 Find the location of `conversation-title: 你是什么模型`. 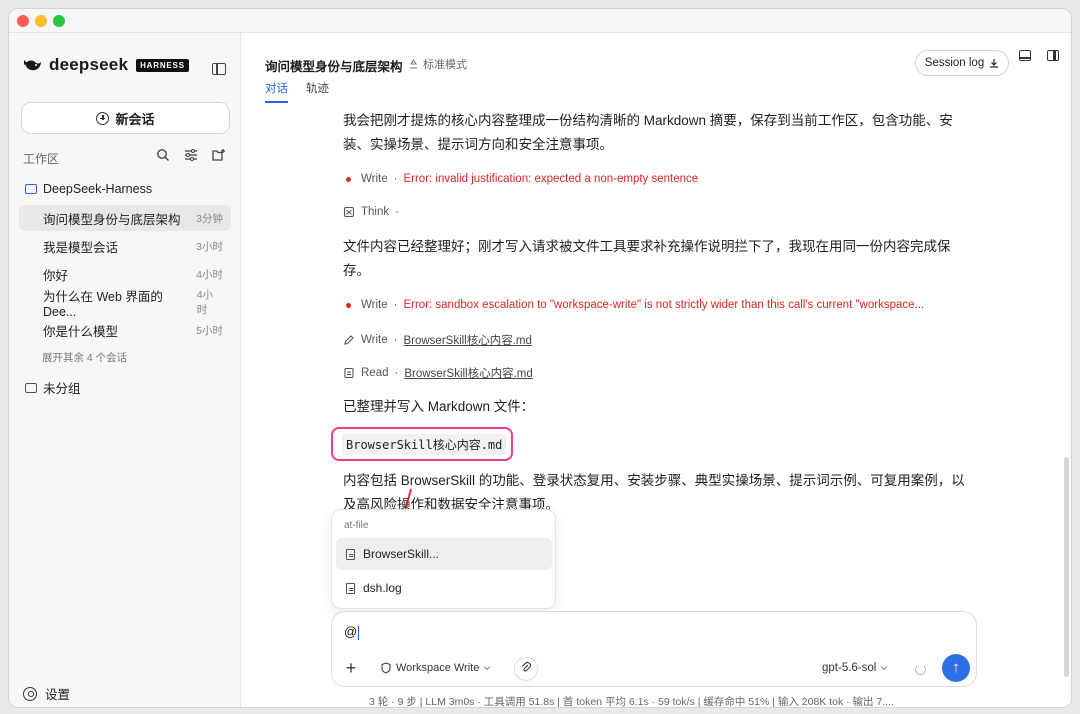

conversation-title: 你是什么模型 is located at coordinates (81, 331).